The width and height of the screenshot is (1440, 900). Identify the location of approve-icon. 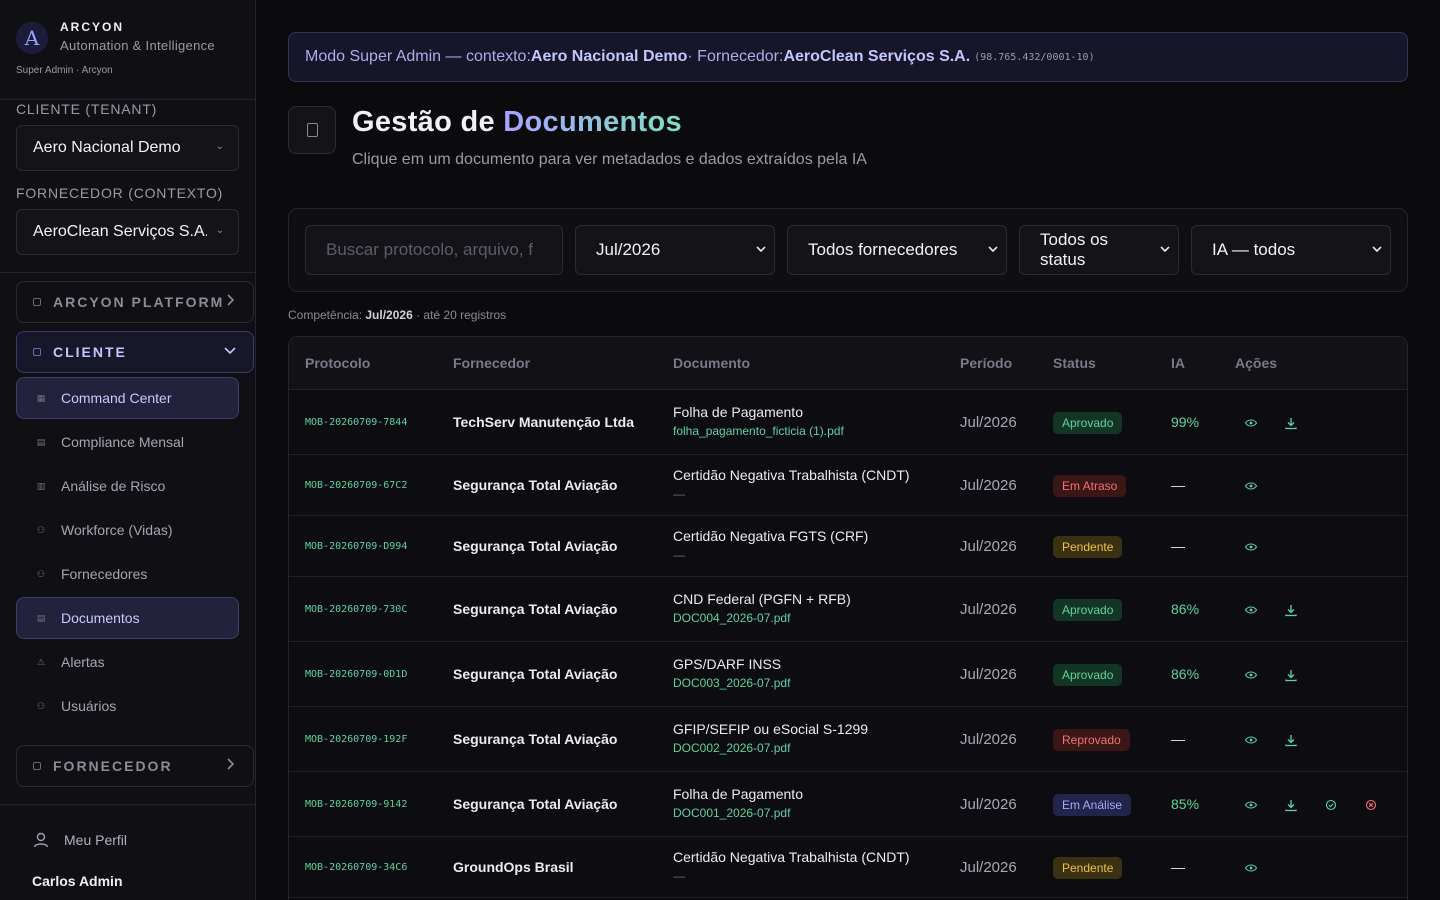
(1331, 805).